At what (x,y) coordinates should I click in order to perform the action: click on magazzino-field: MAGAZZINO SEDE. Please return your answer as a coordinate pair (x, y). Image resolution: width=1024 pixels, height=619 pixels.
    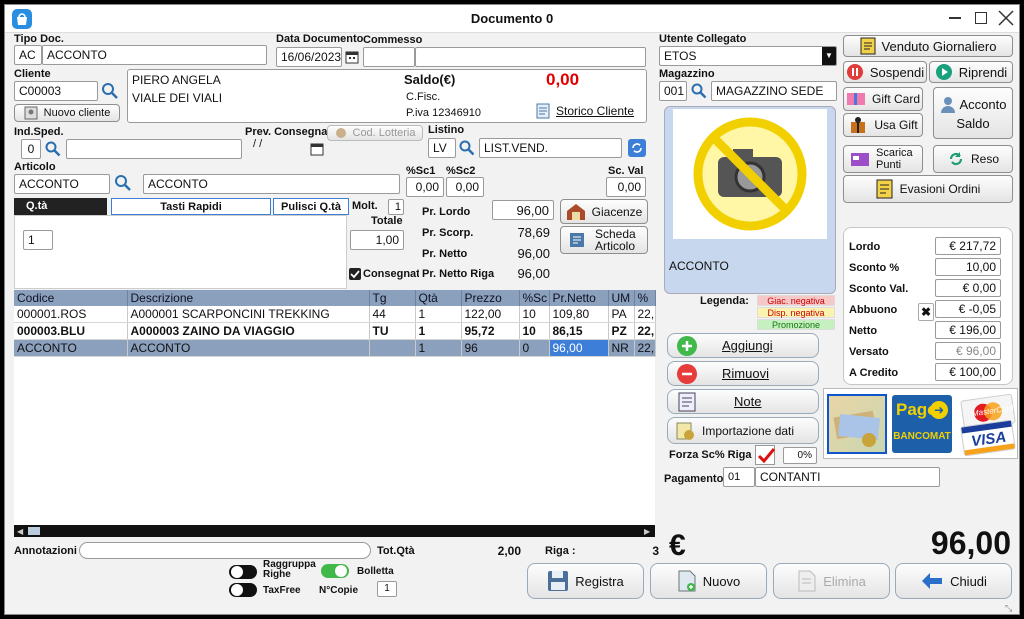
    Looking at the image, I should click on (774, 91).